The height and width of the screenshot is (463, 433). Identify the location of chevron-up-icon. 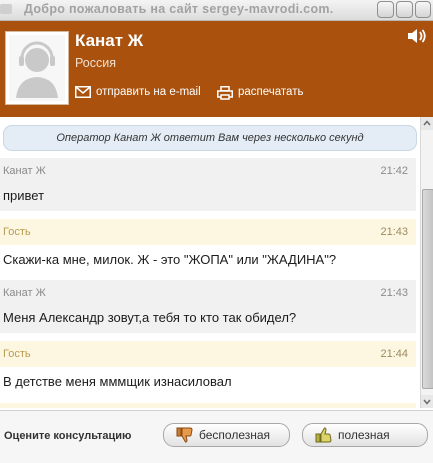
(427, 123).